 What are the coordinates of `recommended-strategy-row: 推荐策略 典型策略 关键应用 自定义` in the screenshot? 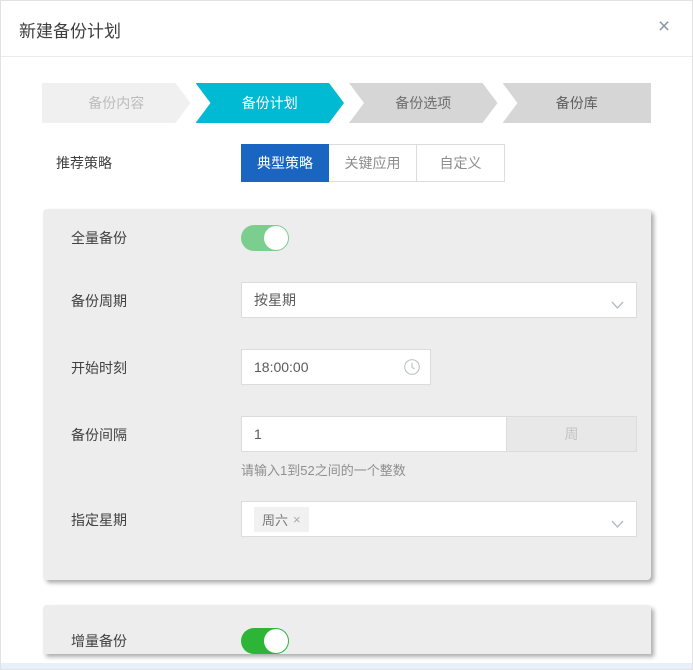 It's located at (346, 163).